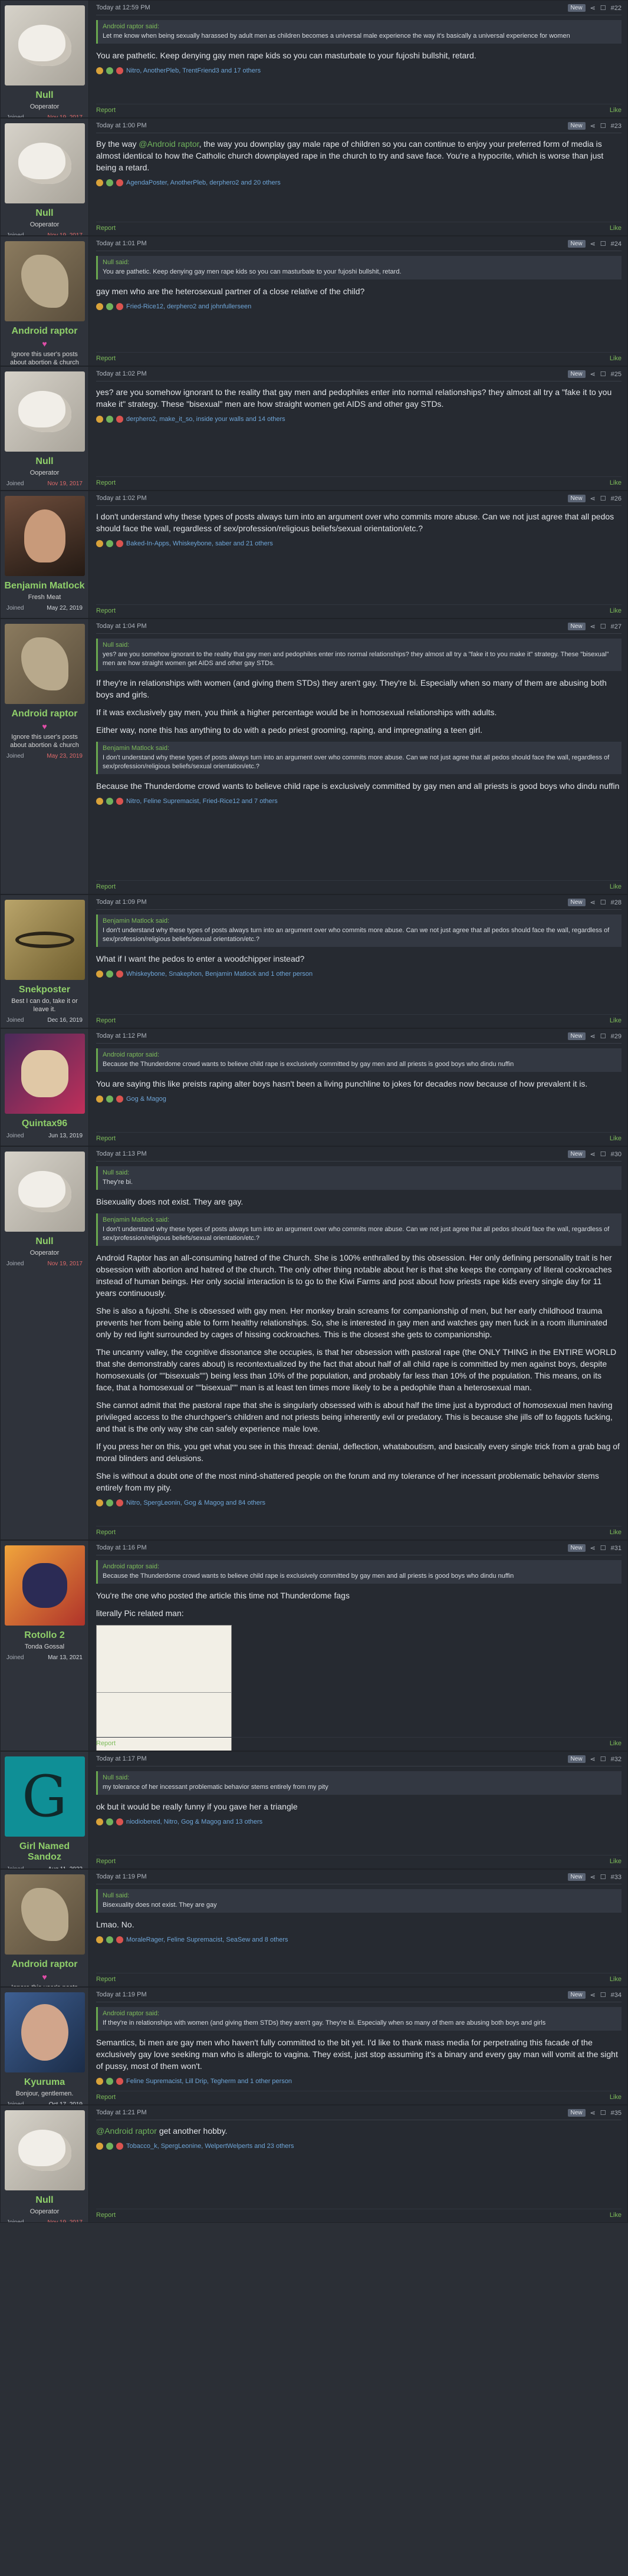  Describe the element at coordinates (44, 1852) in the screenshot. I see `username-link: Girl Named Sandoz` at that location.